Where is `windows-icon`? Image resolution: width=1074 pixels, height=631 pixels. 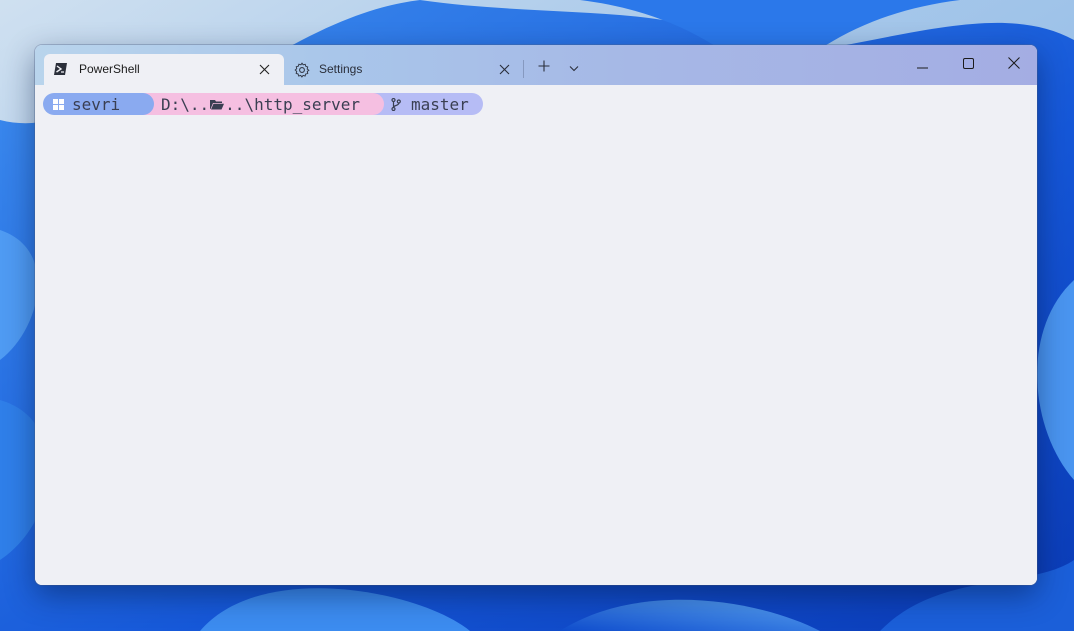 windows-icon is located at coordinates (58, 104).